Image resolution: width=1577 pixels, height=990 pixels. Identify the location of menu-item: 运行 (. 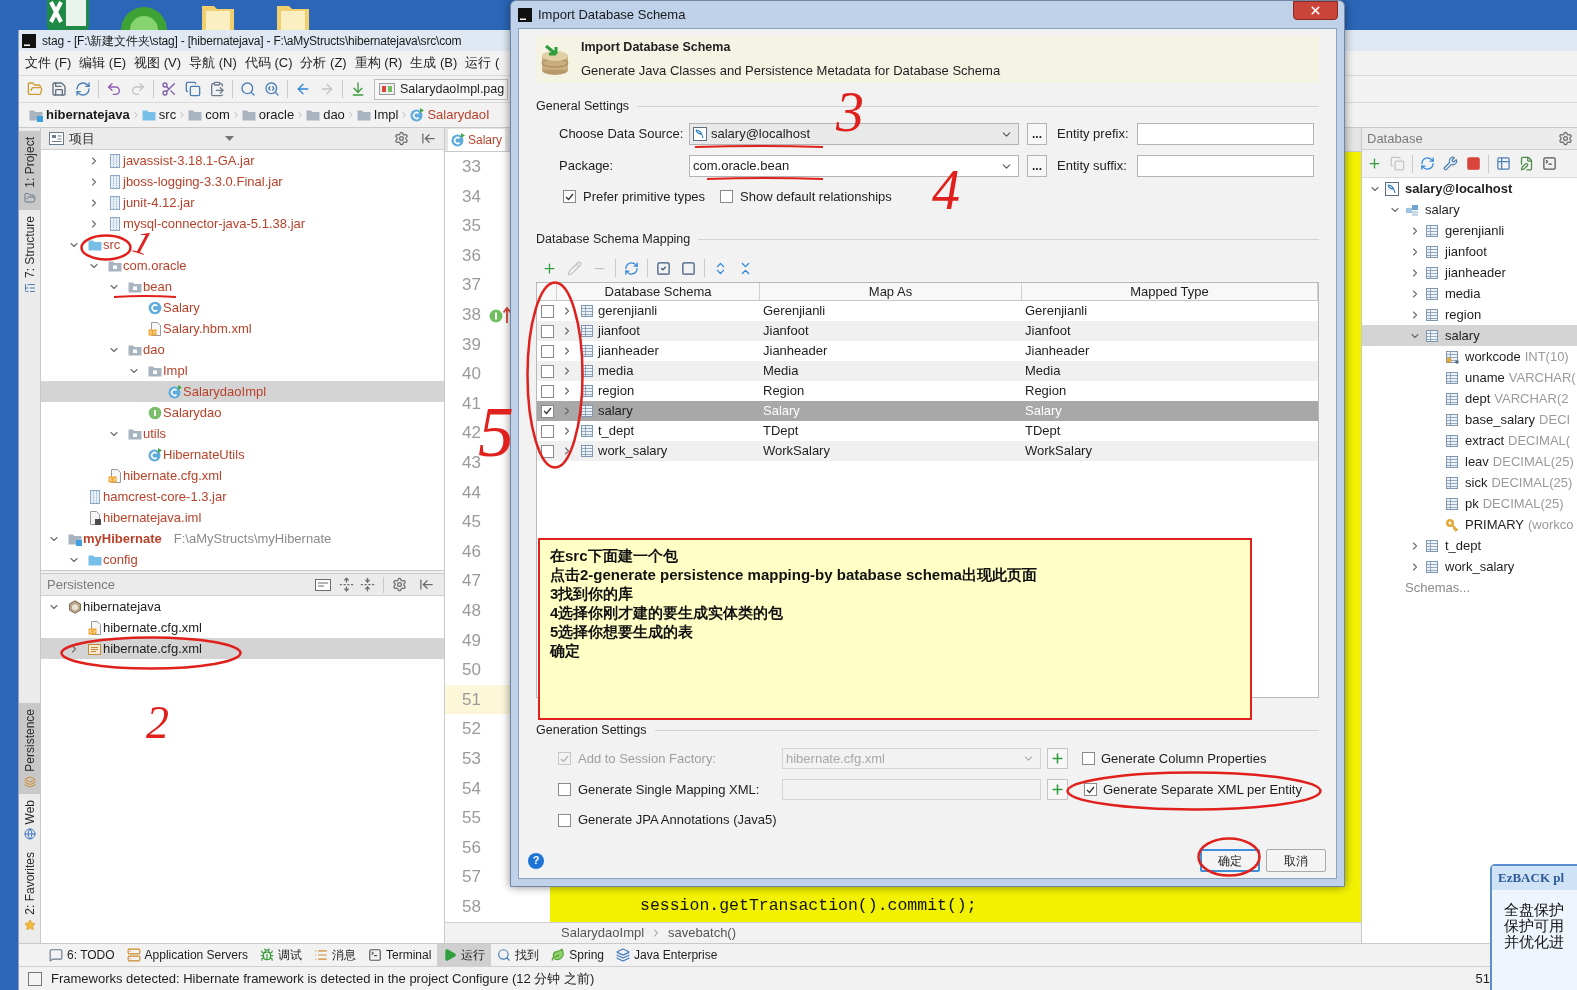
(482, 63).